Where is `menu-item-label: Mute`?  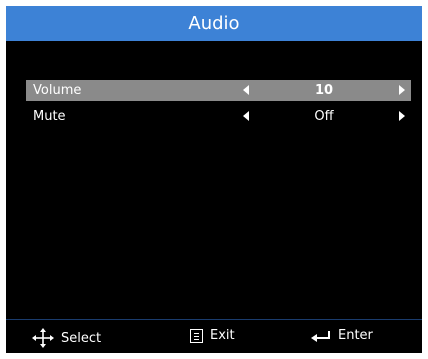
menu-item-label: Mute is located at coordinates (49, 116).